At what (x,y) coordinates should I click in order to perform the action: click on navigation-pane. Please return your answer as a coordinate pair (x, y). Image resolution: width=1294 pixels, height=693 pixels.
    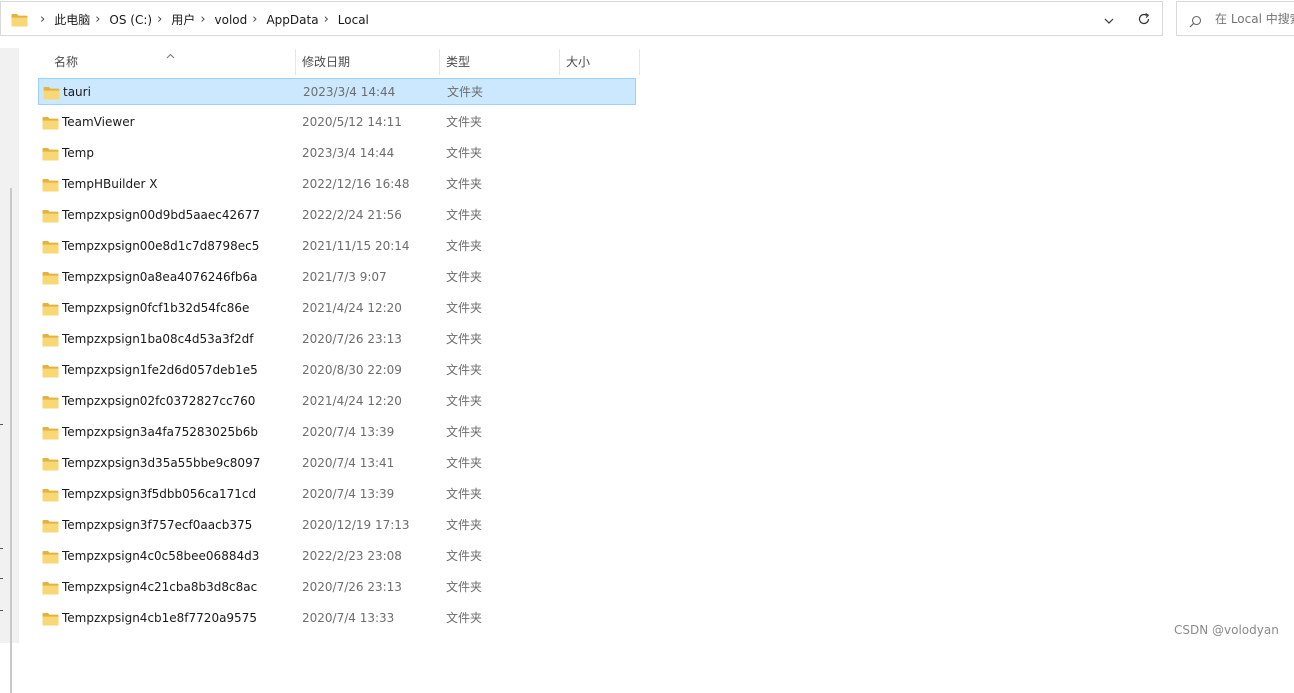
    Looking at the image, I should click on (9, 370).